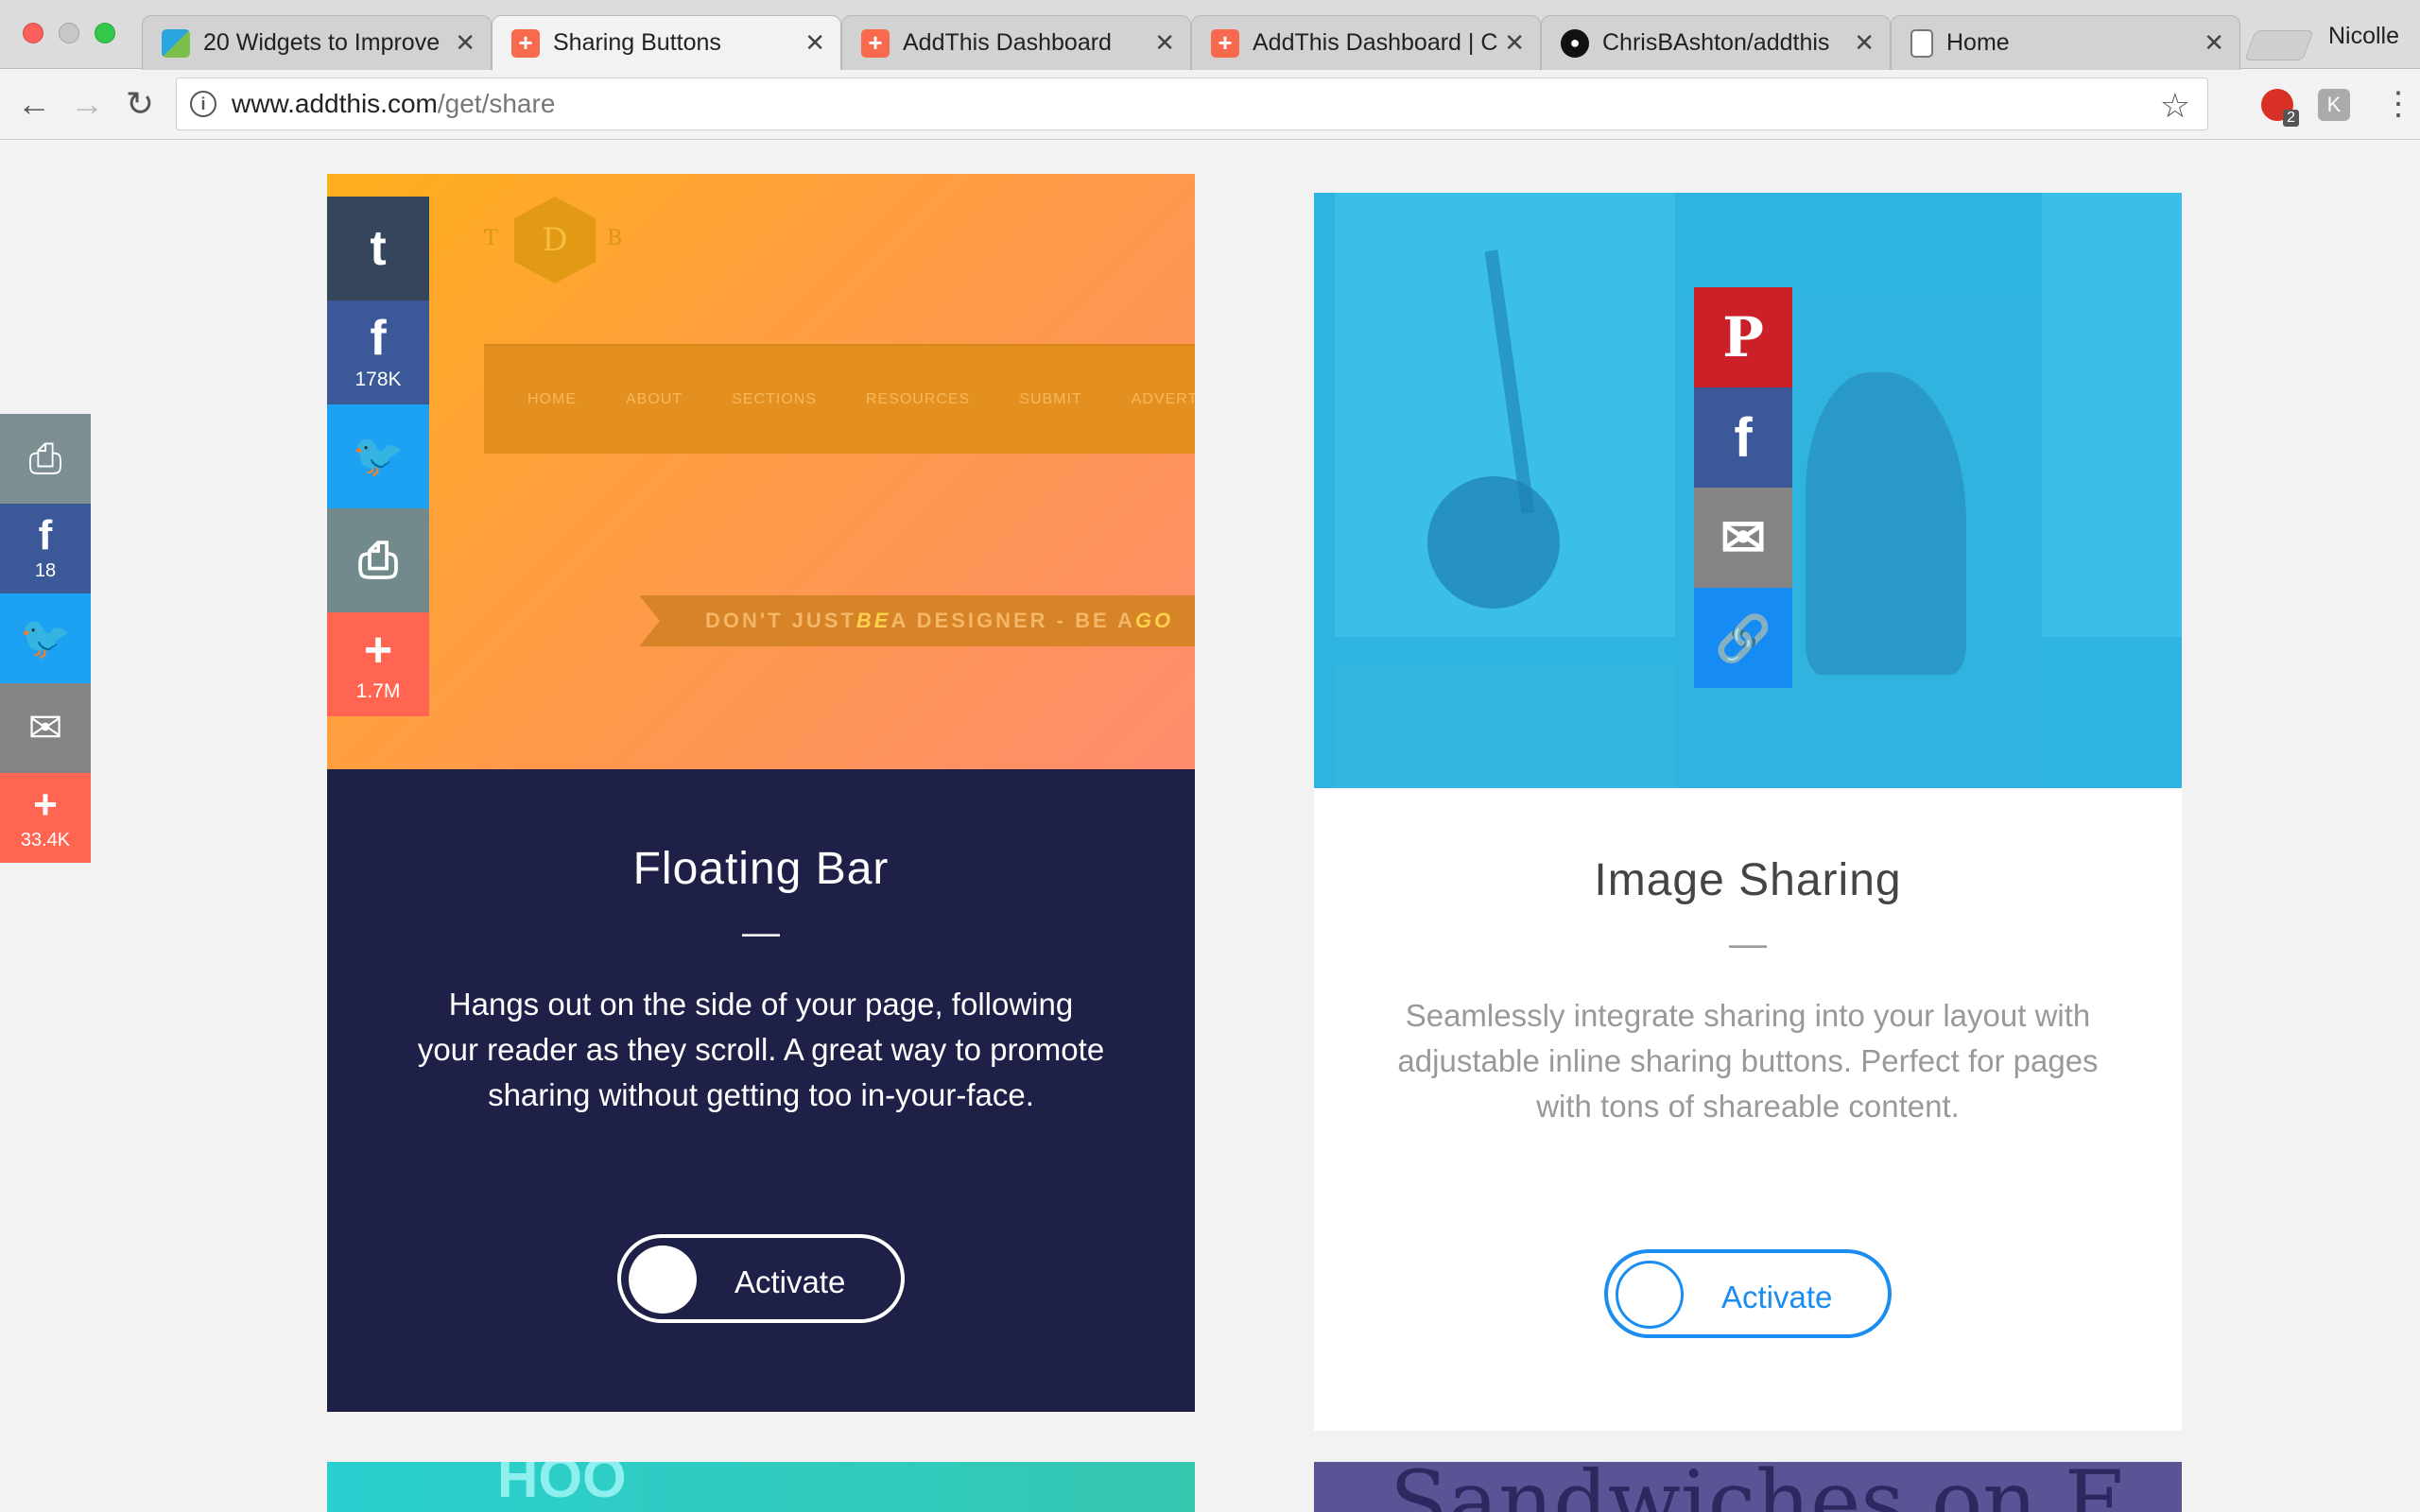 The image size is (2420, 1512). I want to click on extension-icon: 2, so click(2280, 108).